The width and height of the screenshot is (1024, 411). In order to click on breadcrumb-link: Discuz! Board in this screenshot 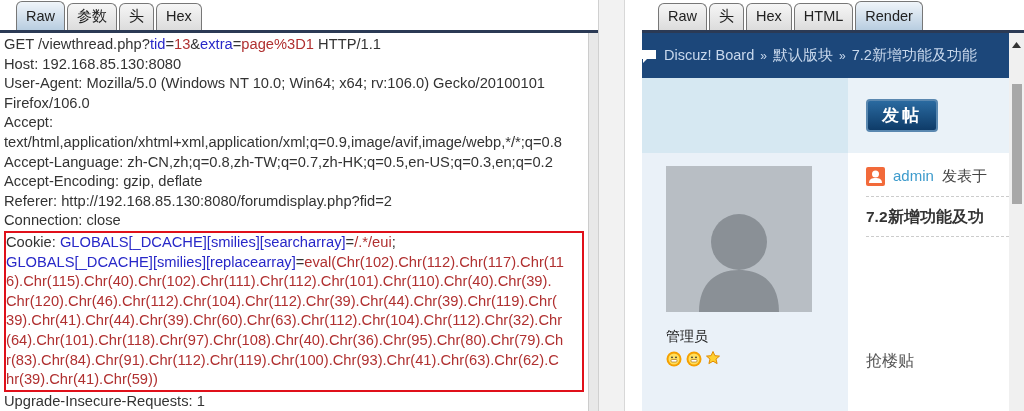, I will do `click(709, 55)`.